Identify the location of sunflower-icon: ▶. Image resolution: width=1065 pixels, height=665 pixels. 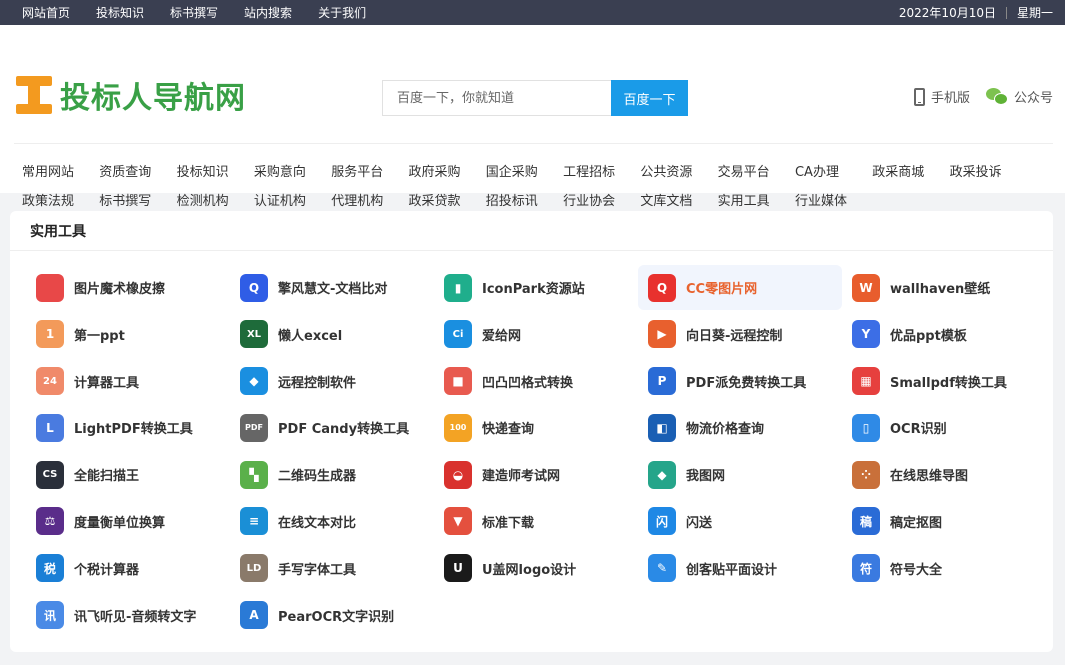
(662, 334).